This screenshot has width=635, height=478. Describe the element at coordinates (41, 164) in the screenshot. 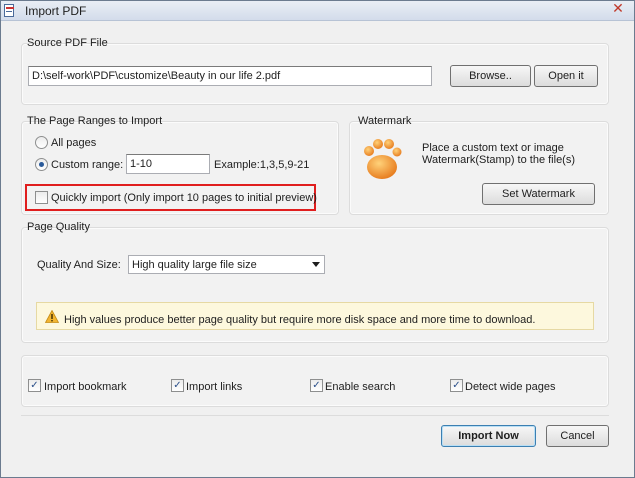

I see `custom-range-radio` at that location.